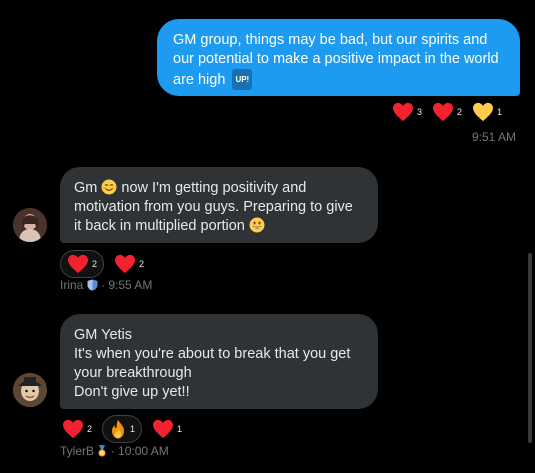 The image size is (535, 473). I want to click on yellow-heart-icon, so click(483, 112).